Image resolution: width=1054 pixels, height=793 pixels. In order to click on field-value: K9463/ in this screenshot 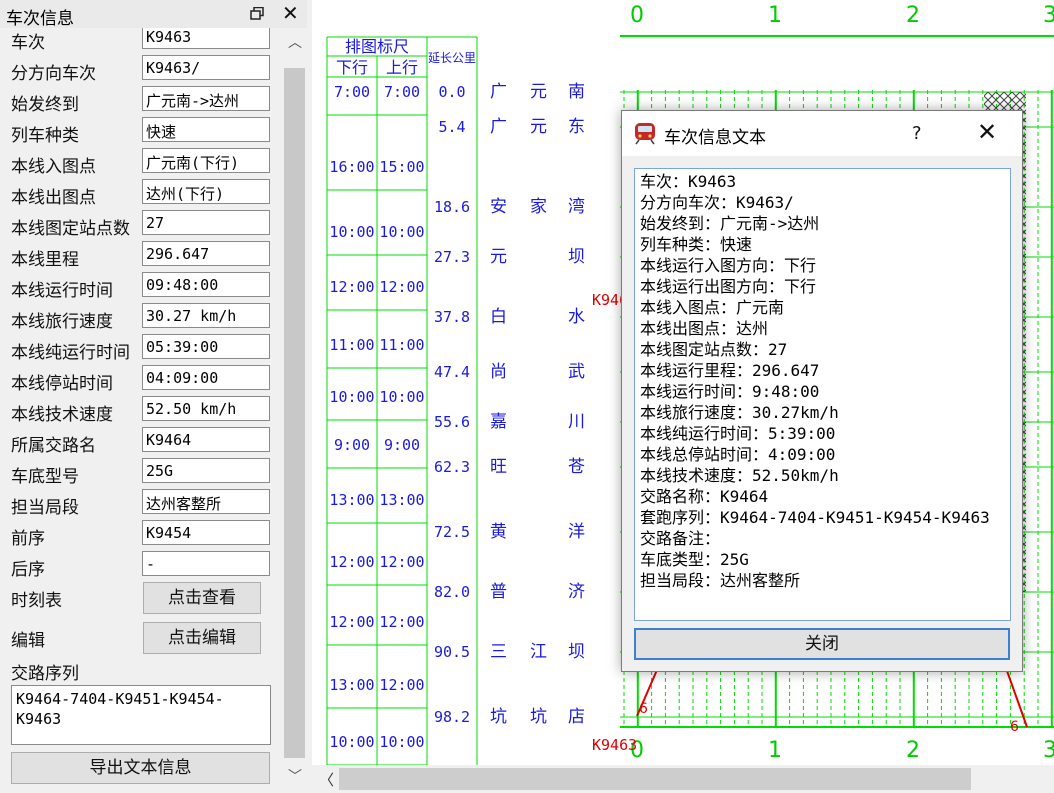, I will do `click(206, 67)`.